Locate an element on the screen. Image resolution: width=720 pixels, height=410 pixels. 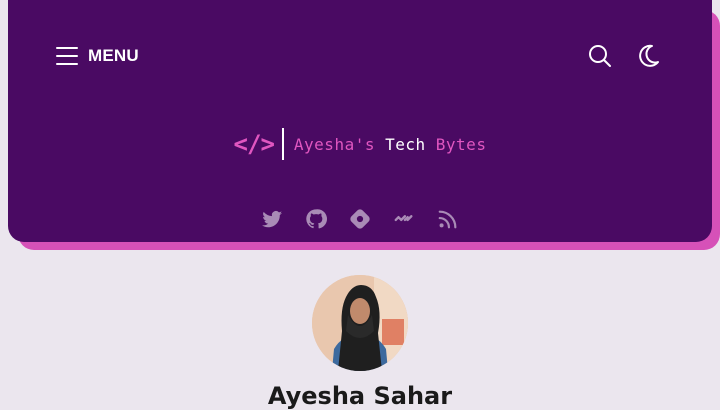
logo-divider is located at coordinates (282, 144).